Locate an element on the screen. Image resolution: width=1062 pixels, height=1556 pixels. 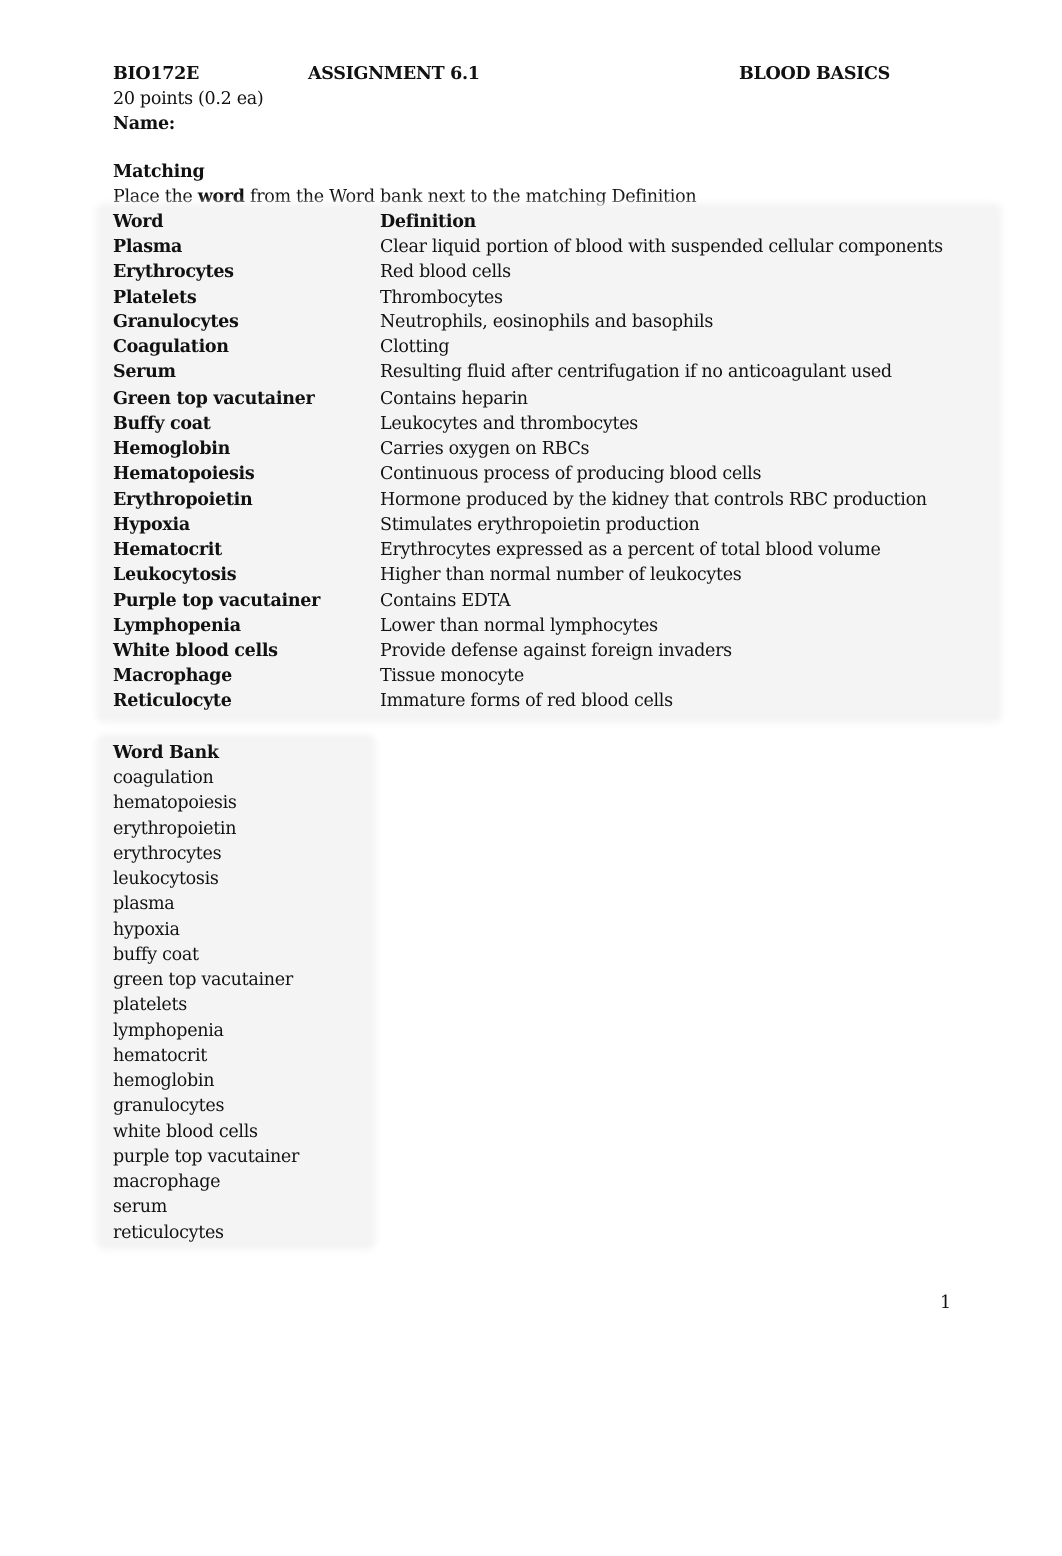
word-bank-item: erythropoietin is located at coordinates (175, 828).